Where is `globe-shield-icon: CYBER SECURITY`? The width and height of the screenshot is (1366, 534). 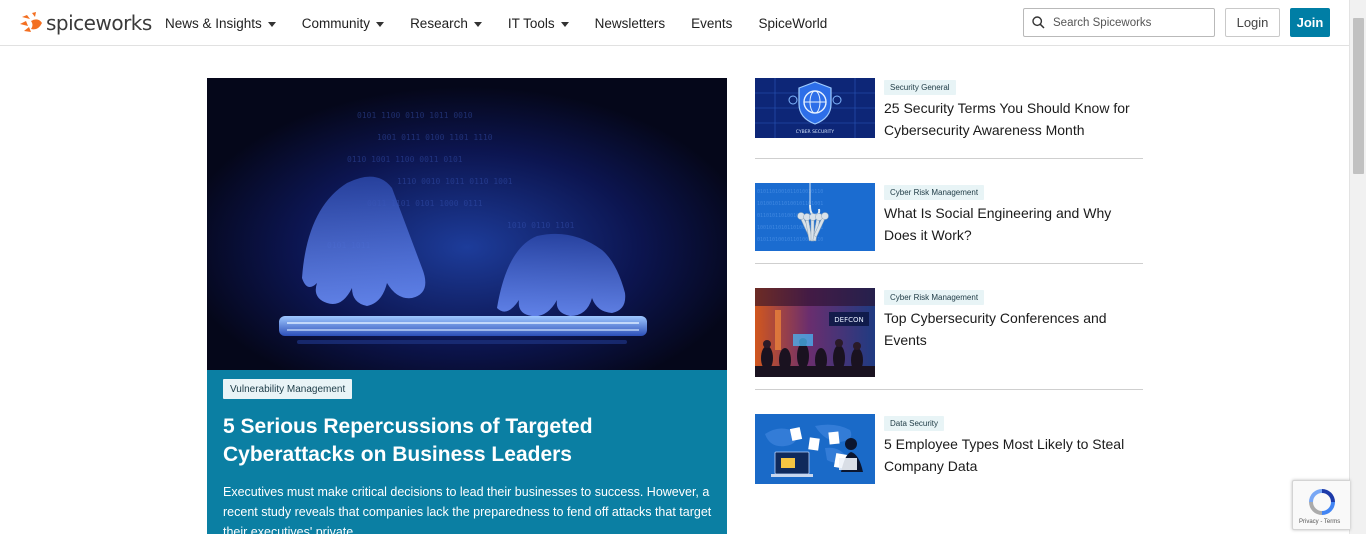 globe-shield-icon: CYBER SECURITY is located at coordinates (815, 108).